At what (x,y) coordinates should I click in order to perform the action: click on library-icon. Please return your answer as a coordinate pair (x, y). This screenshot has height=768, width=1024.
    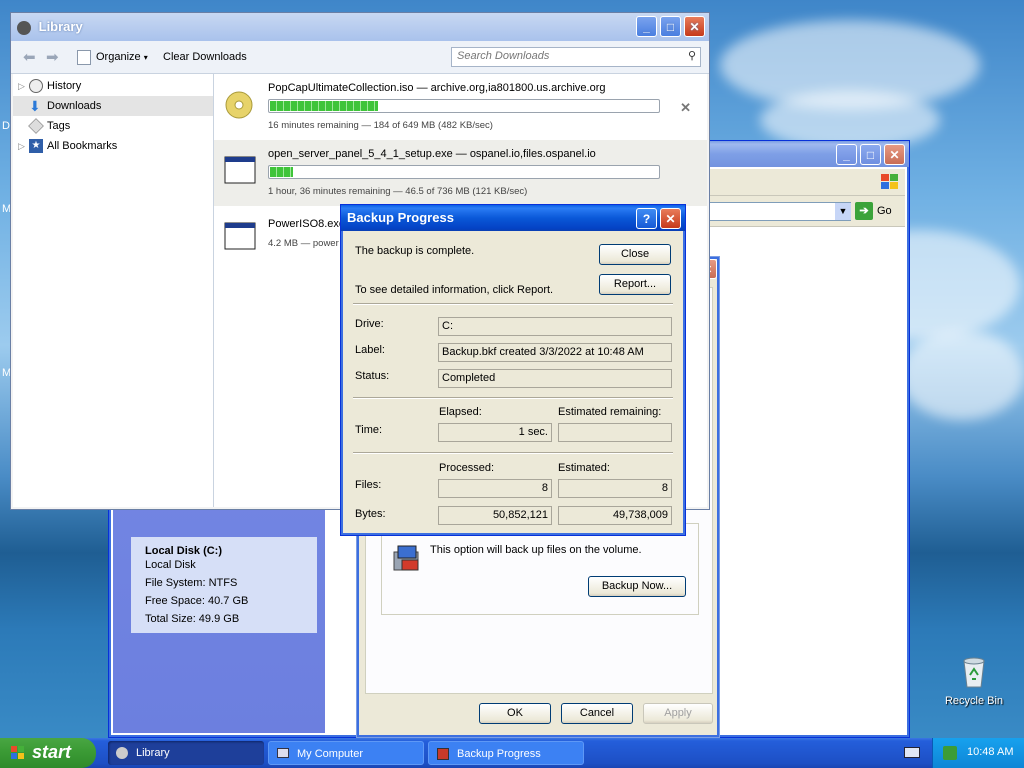
    Looking at the image, I should click on (122, 753).